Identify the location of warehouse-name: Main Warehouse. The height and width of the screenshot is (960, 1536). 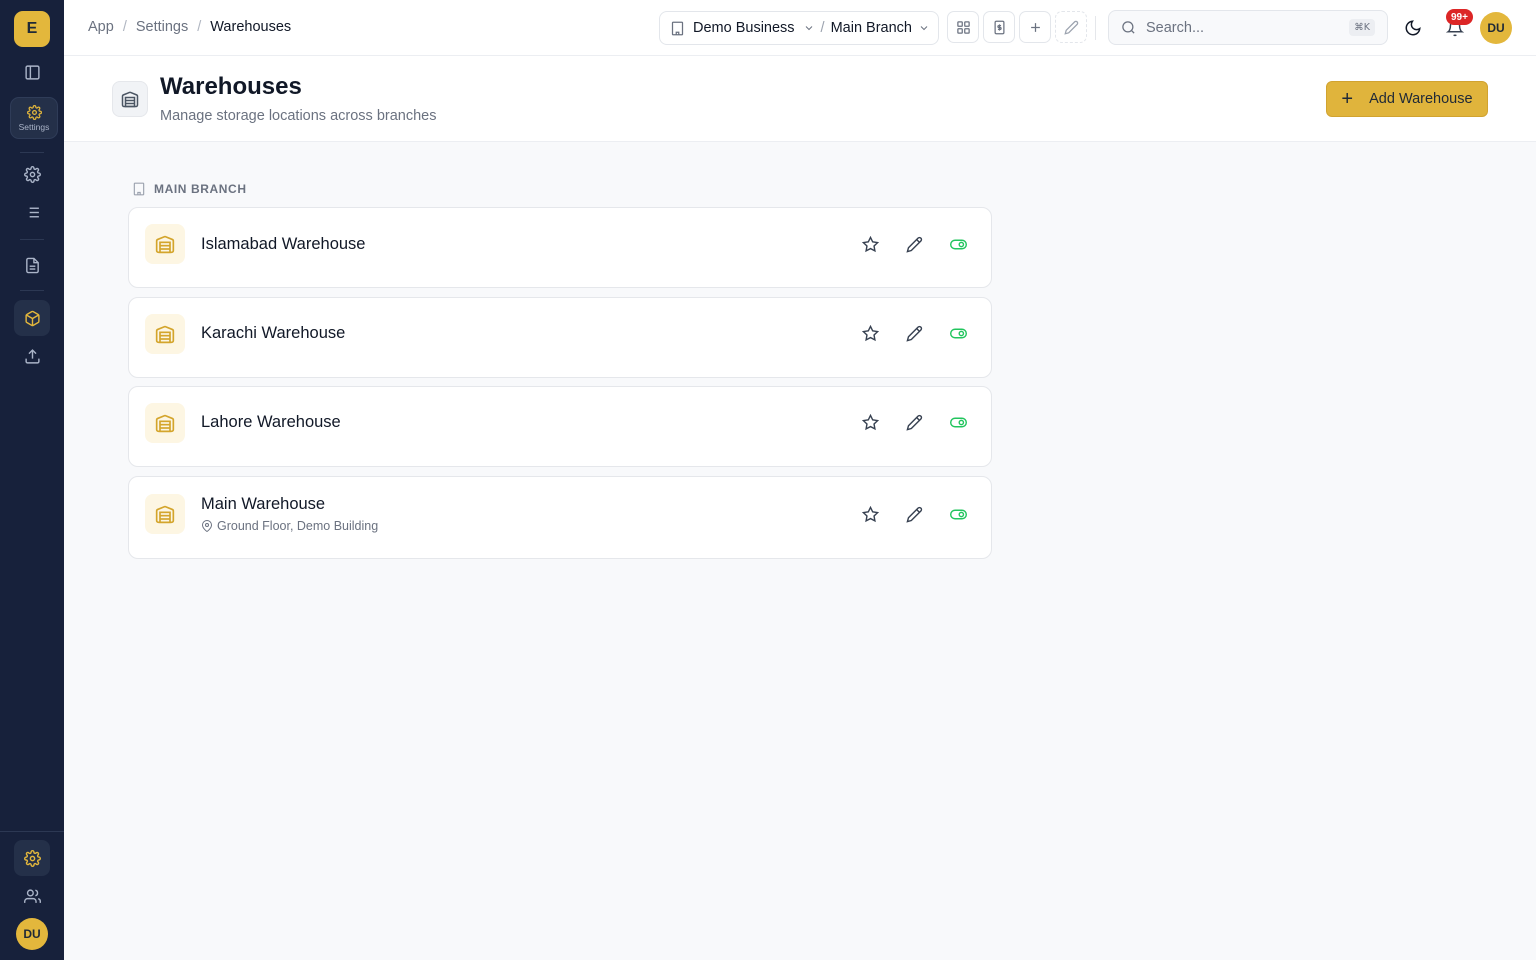
(263, 504).